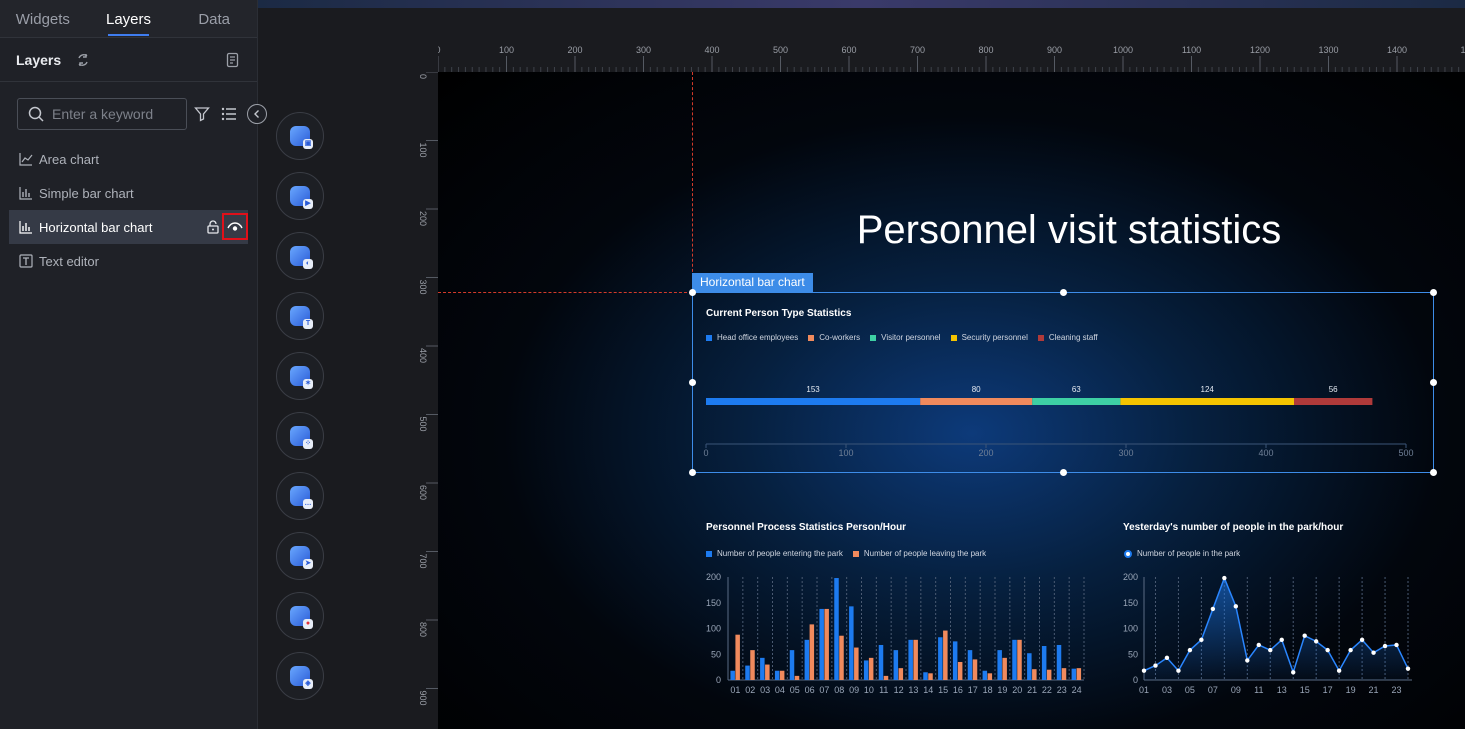  What do you see at coordinates (1462, 50) in the screenshot?
I see `ruler-label: 15` at bounding box center [1462, 50].